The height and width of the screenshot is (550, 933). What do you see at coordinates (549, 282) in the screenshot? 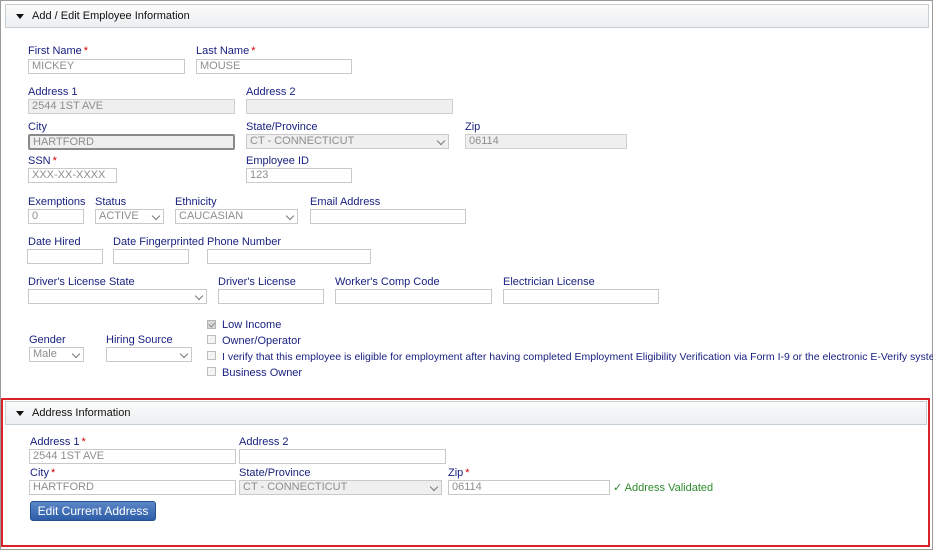
I see `electrician-label: Electrician License` at bounding box center [549, 282].